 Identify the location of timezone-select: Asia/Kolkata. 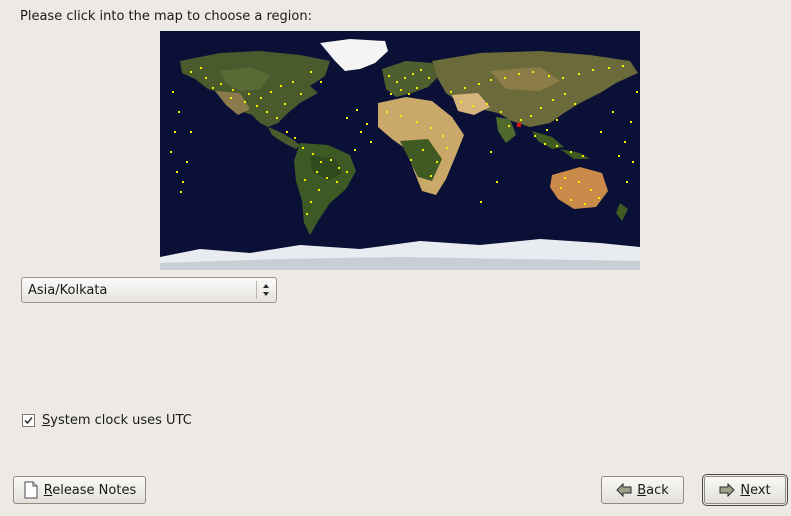
(149, 290).